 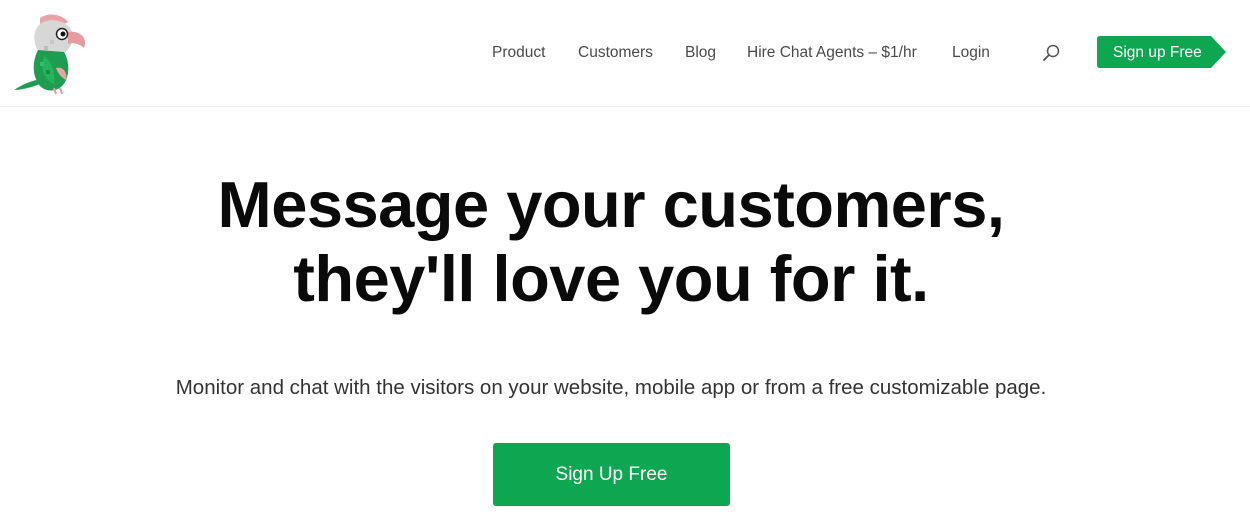 What do you see at coordinates (615, 53) in the screenshot?
I see `nav-item-customers: Customers` at bounding box center [615, 53].